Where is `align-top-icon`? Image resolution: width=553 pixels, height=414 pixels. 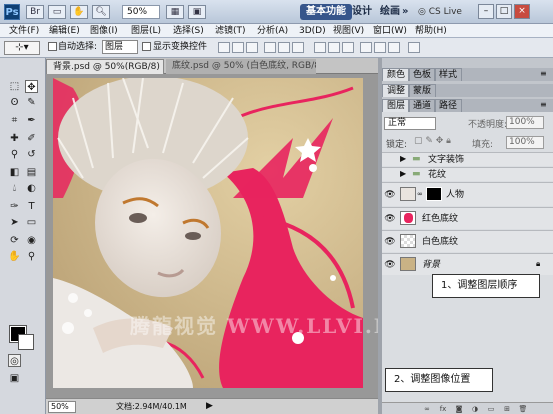
align-top-icon is located at coordinates (224, 47).